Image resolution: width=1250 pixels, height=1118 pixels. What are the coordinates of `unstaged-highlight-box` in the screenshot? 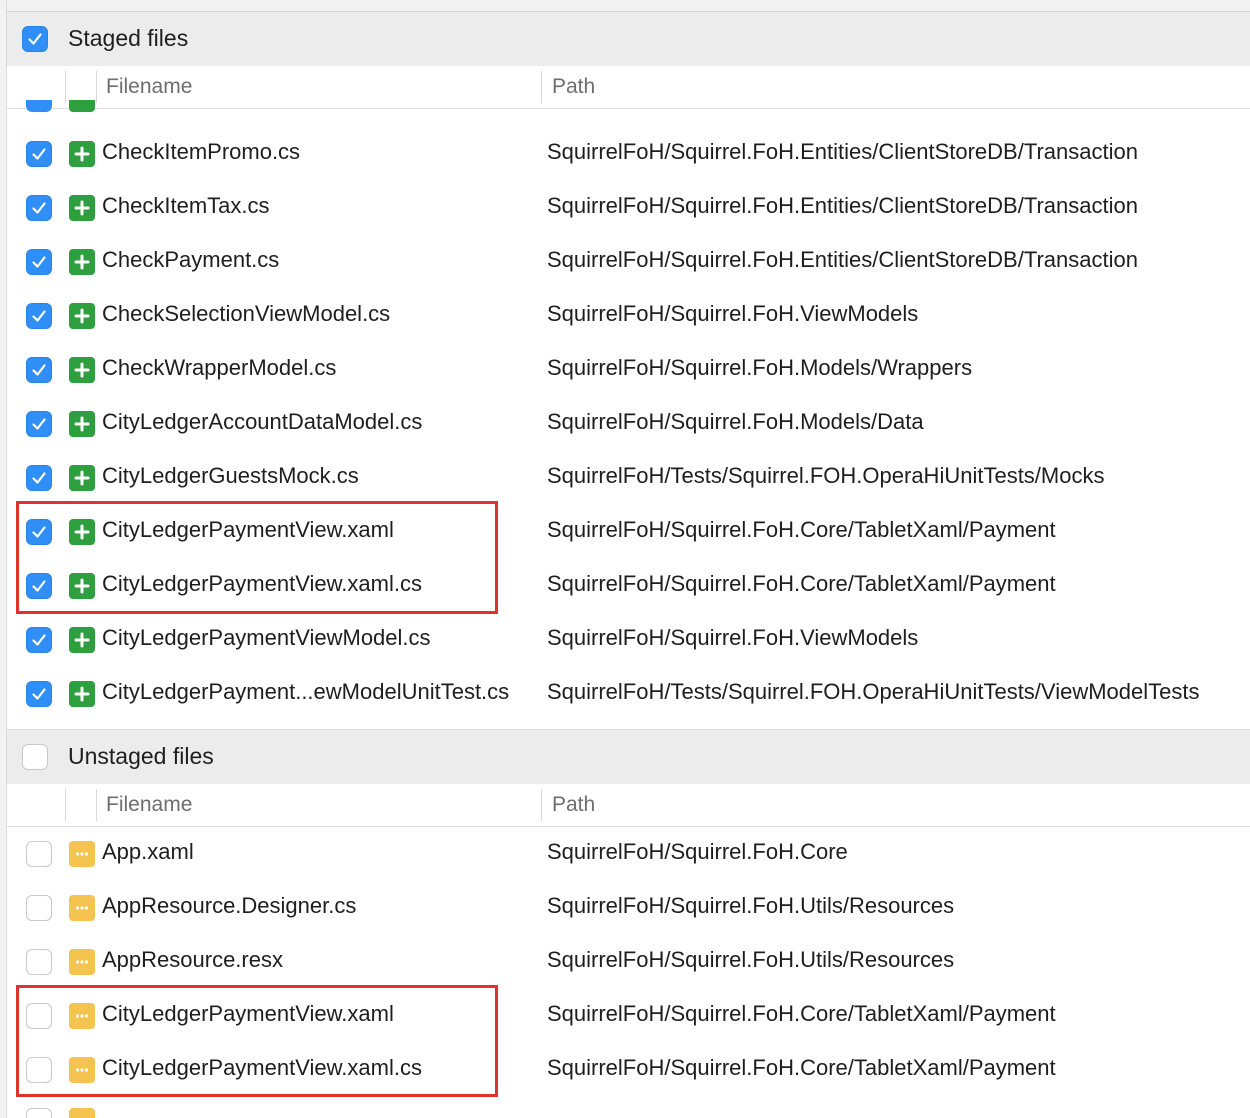 It's located at (257, 1041).